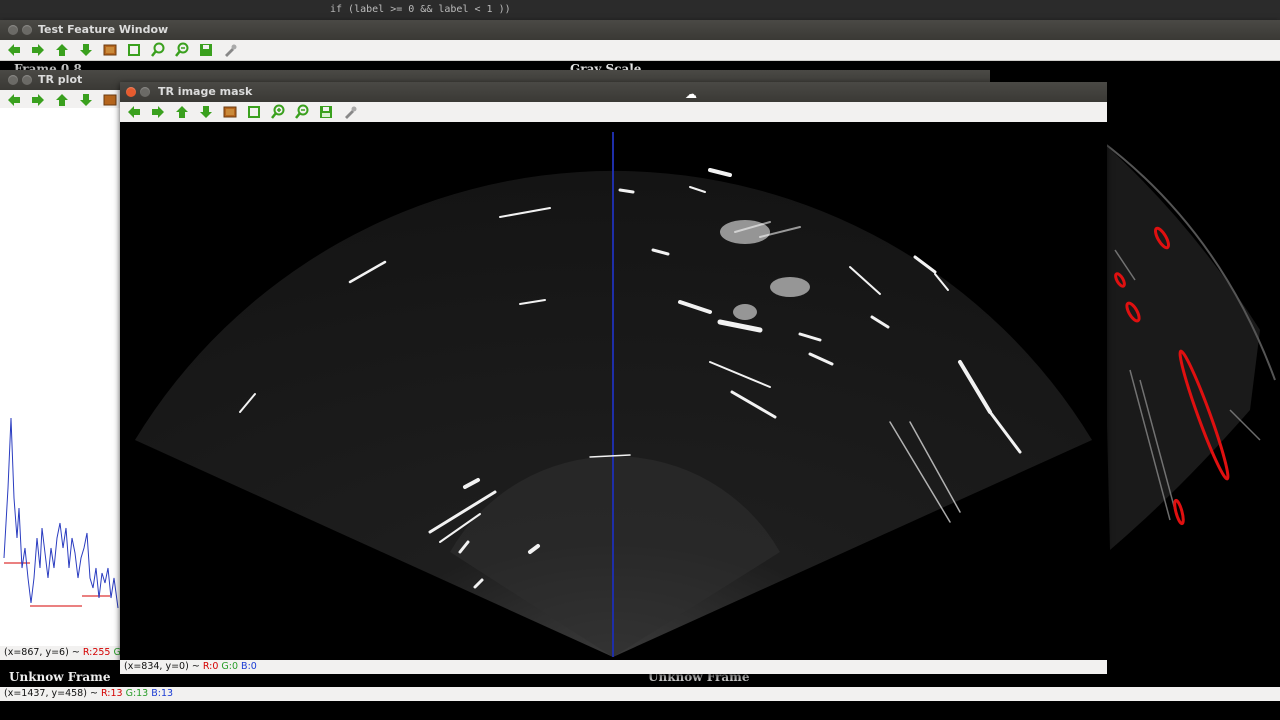 This screenshot has height=720, width=1280. What do you see at coordinates (613, 112) in the screenshot?
I see `mask-toolbar` at bounding box center [613, 112].